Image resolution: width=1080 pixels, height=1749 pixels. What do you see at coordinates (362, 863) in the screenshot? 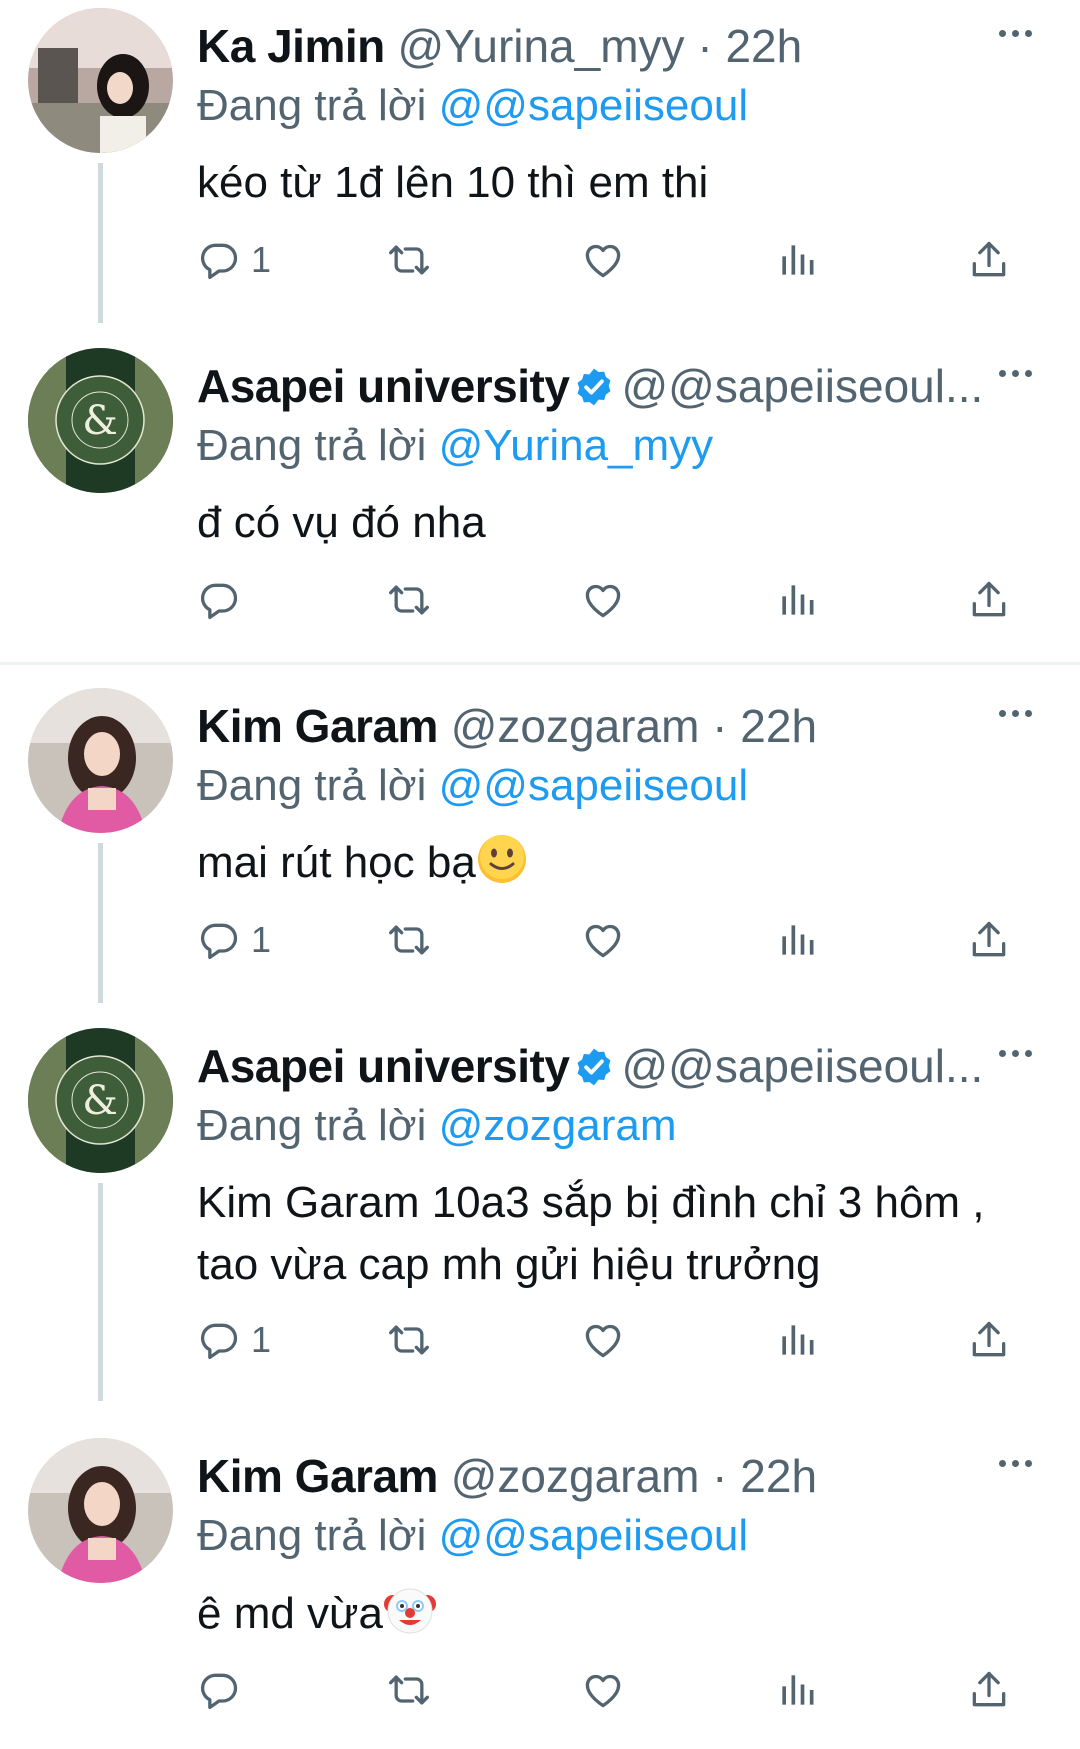
I see `tweet-text-row: mai rút học bạ` at bounding box center [362, 863].